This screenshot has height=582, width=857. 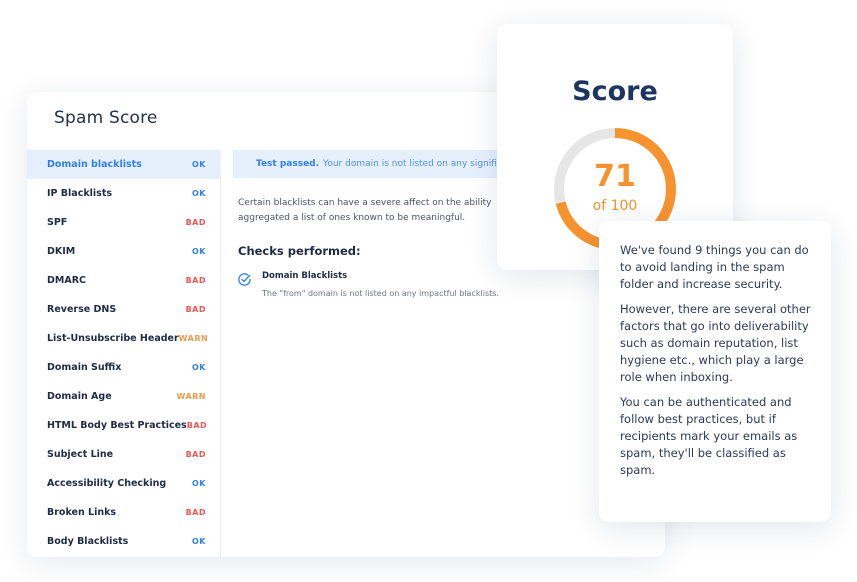 I want to click on sidebar-item-label: IP Blacklists, so click(x=80, y=193).